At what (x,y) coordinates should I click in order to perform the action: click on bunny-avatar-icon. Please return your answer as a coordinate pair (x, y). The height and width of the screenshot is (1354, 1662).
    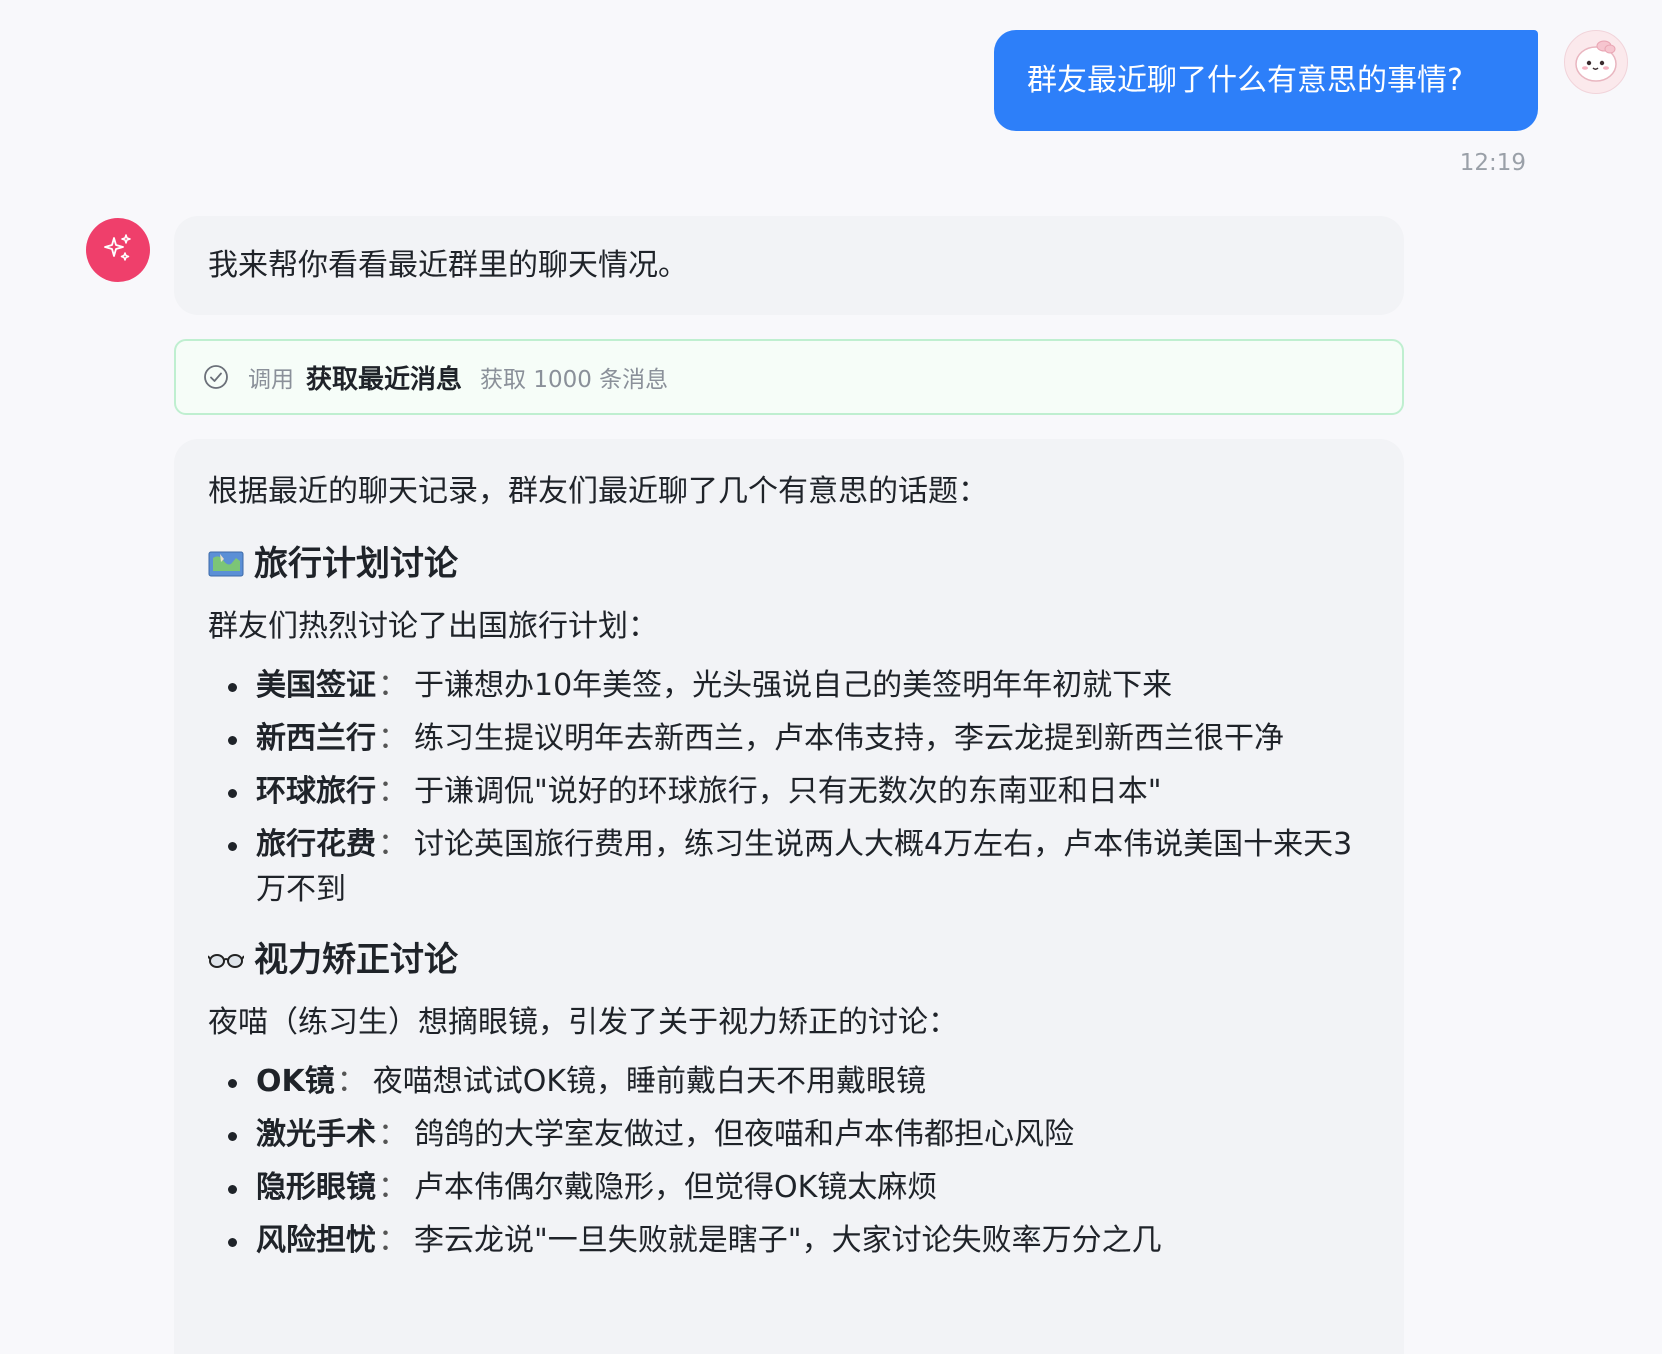
    Looking at the image, I should click on (1596, 62).